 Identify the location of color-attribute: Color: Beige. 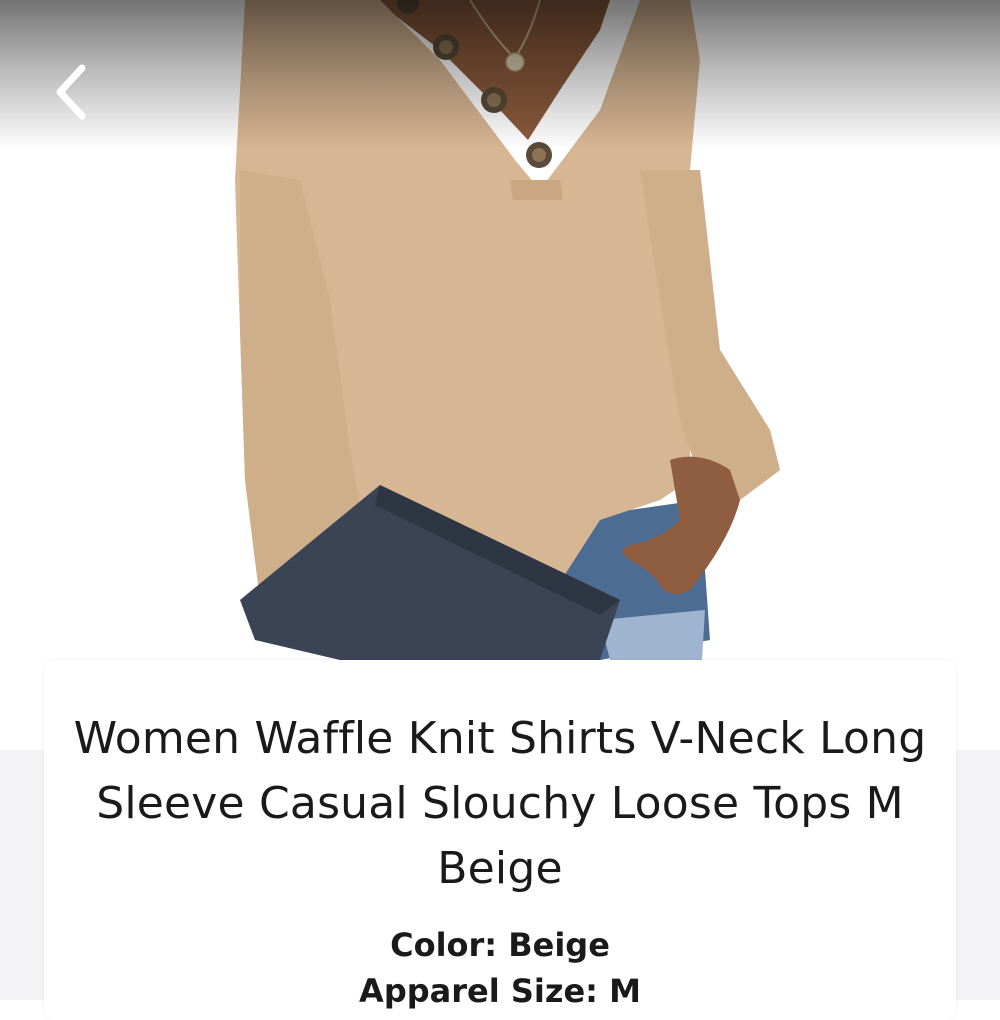
(500, 945).